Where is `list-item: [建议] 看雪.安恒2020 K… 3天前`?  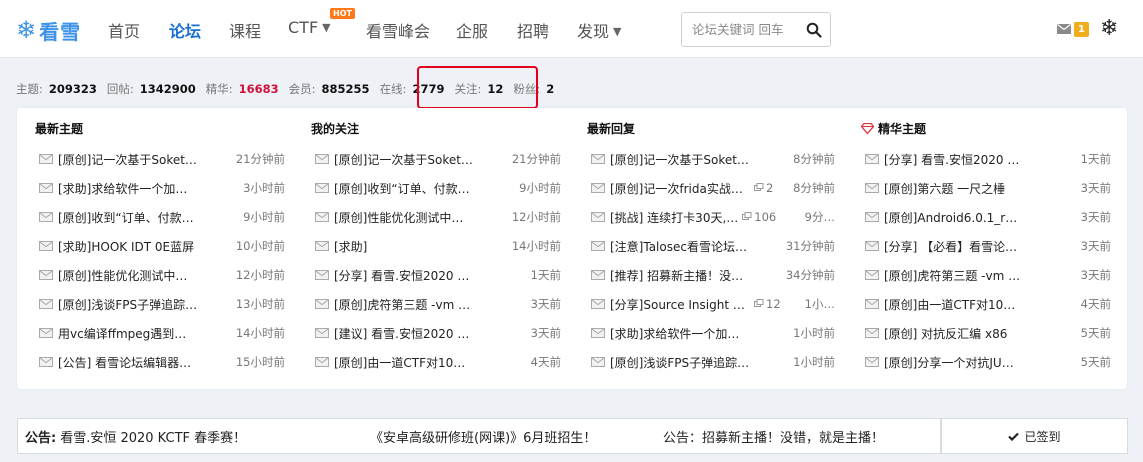 list-item: [建议] 看雪.安恒2020 K… 3天前 is located at coordinates (438, 333).